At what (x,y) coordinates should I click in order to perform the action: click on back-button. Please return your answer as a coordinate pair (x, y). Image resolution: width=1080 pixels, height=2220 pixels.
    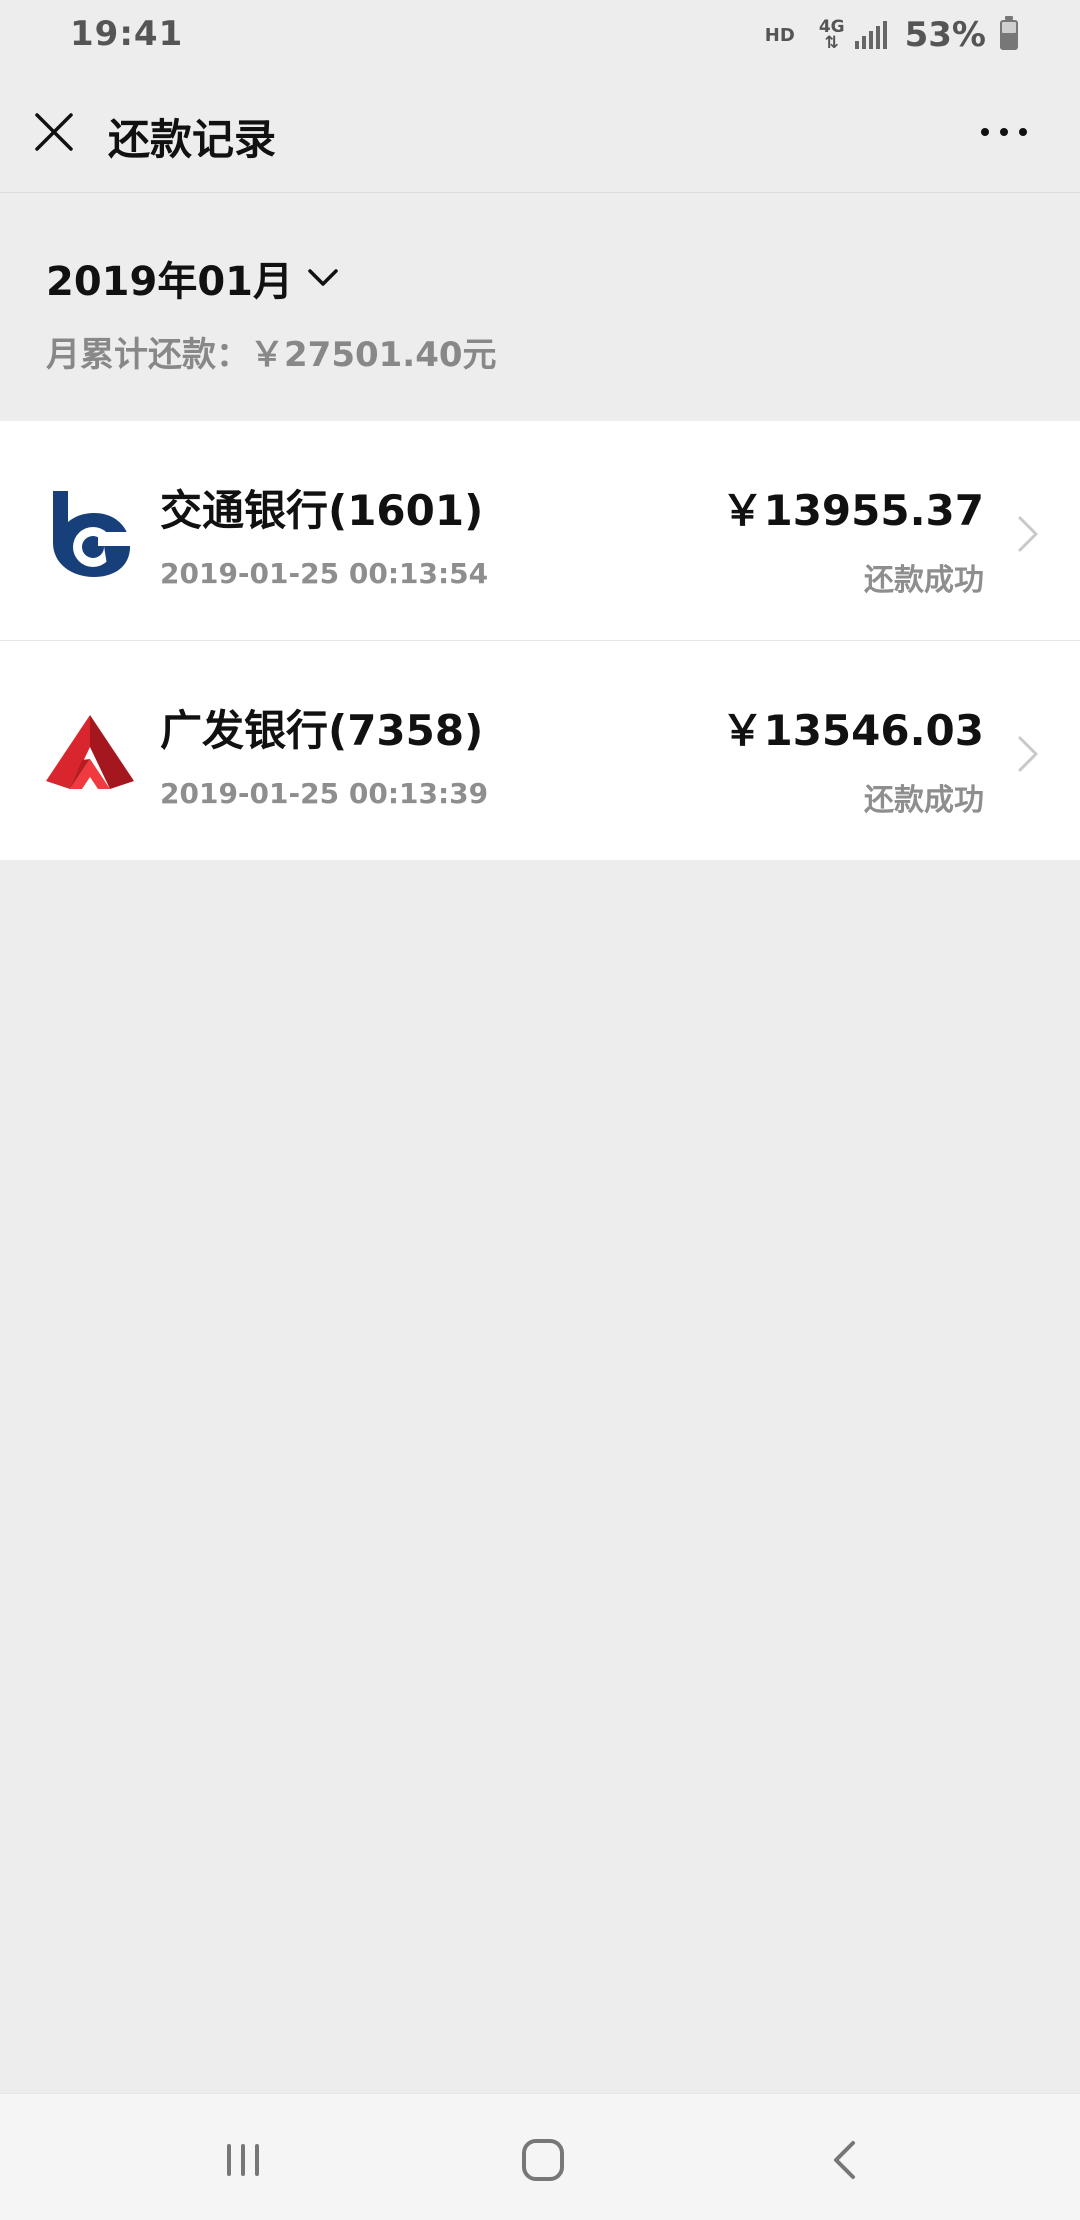
    Looking at the image, I should click on (846, 2160).